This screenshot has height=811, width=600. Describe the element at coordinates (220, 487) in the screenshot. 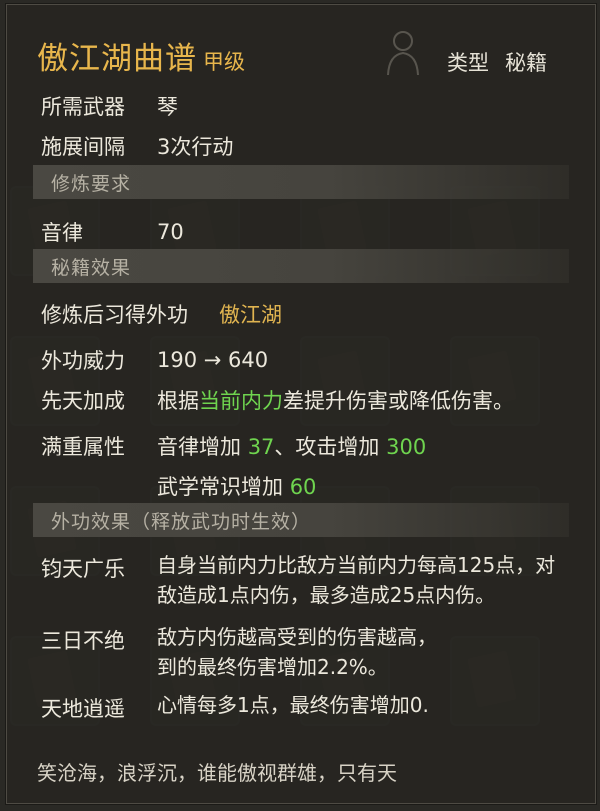

I see `full-attr-line2-text: 武学常识增加` at that location.